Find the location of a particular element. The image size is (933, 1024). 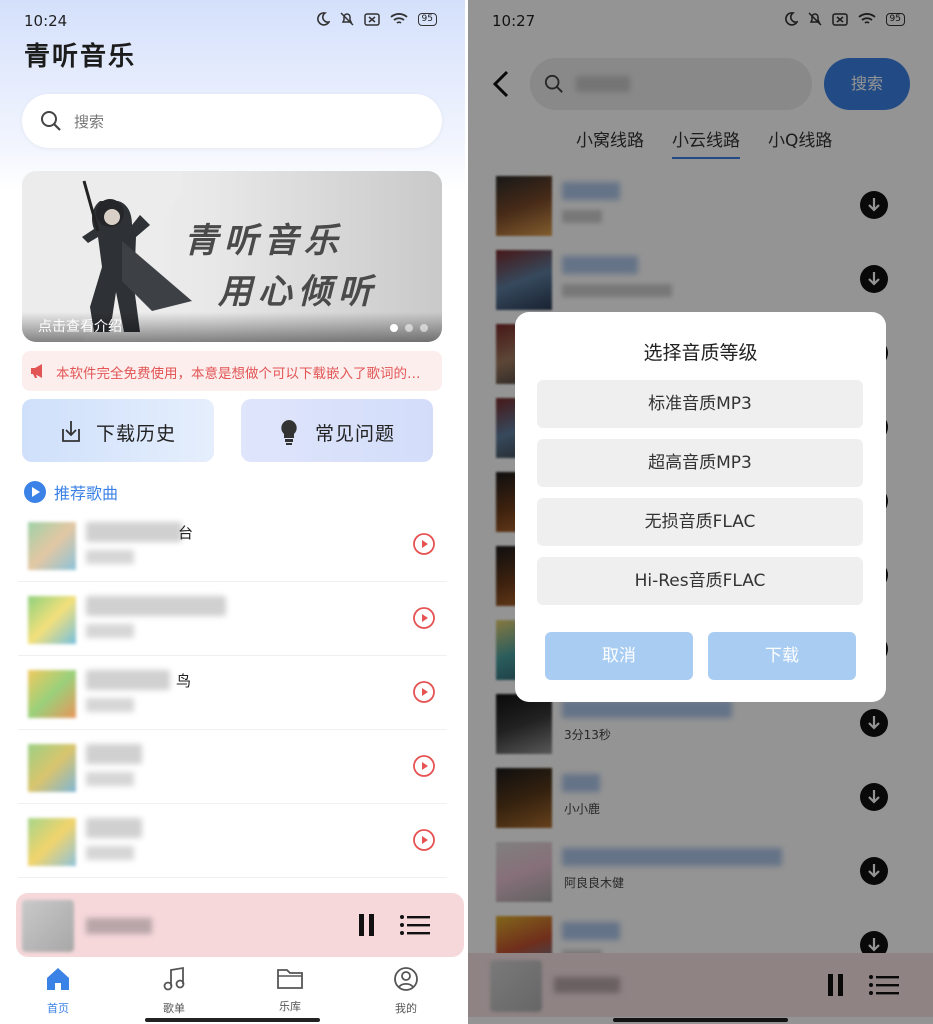

bell-off-icon is located at coordinates (347, 19).